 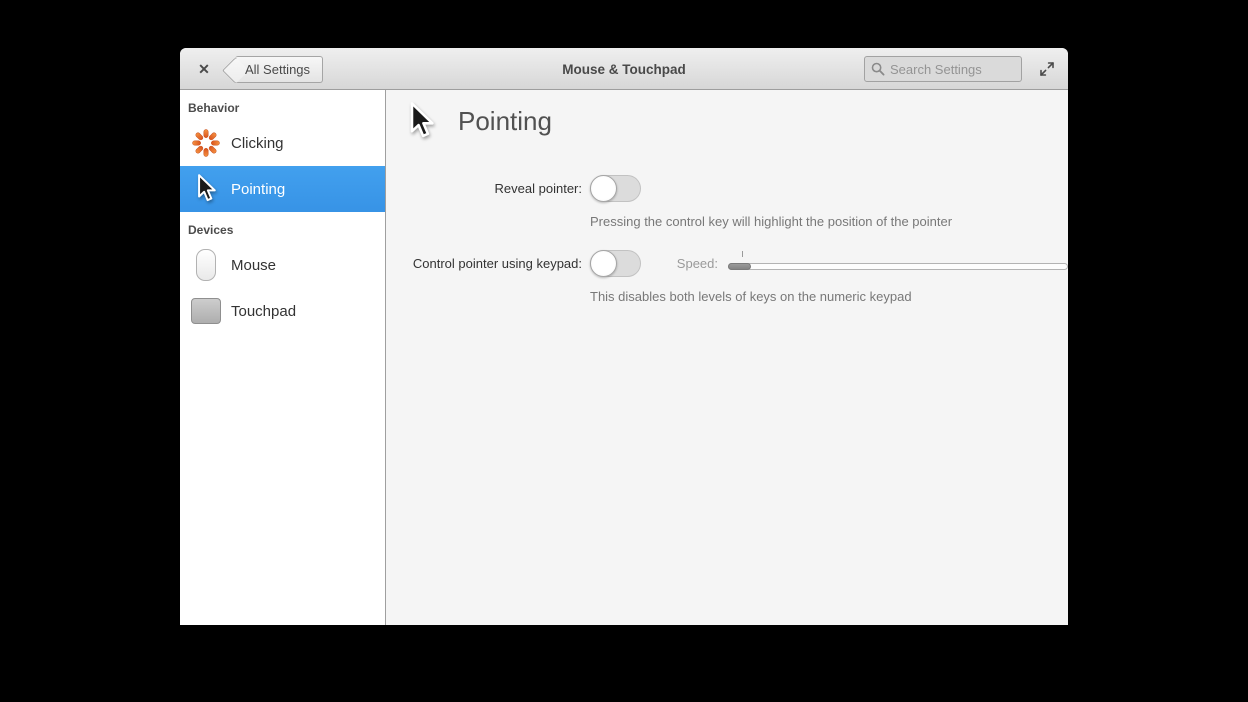 What do you see at coordinates (538, 188) in the screenshot?
I see `reveal-pointer-label: Reveal pointer:` at bounding box center [538, 188].